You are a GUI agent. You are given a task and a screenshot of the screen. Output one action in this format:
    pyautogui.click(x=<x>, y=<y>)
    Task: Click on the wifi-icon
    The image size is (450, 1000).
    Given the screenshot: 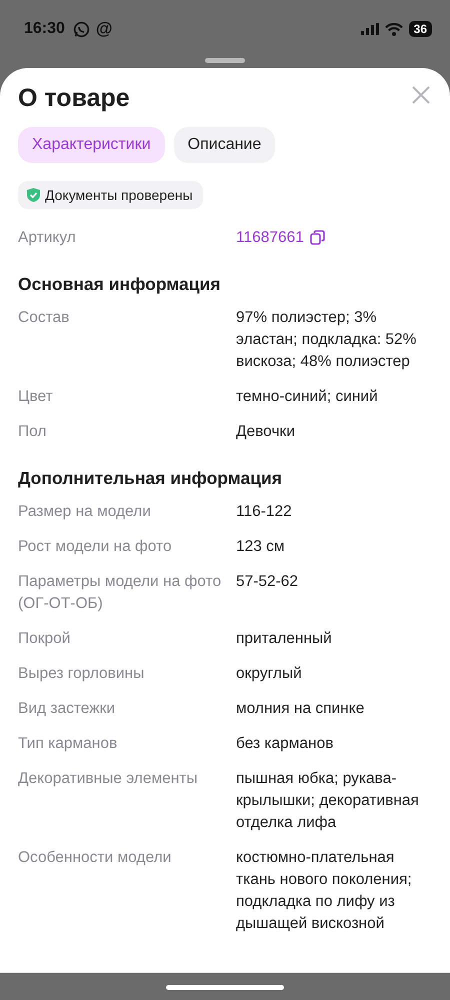 What is the action you would take?
    pyautogui.click(x=393, y=29)
    